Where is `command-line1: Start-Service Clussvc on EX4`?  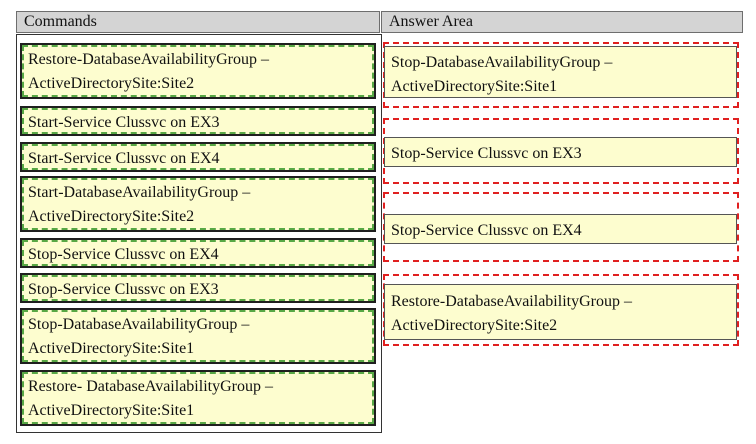
command-line1: Start-Service Clussvc on EX4 is located at coordinates (124, 158).